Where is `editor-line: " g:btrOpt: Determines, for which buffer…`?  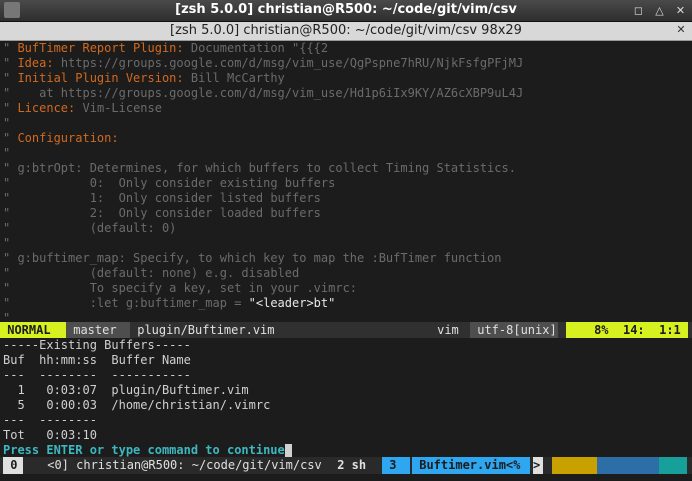 editor-line: " g:btrOpt: Determines, for which buffer… is located at coordinates (259, 168).